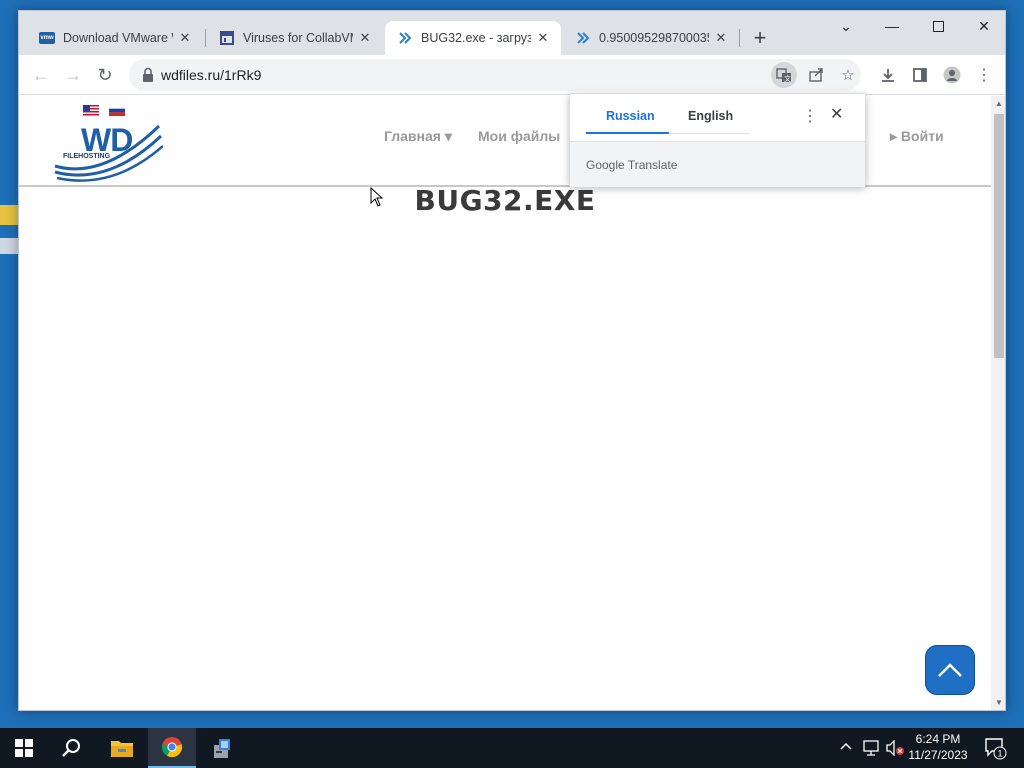 The image size is (1024, 768). I want to click on search-icon, so click(71, 748).